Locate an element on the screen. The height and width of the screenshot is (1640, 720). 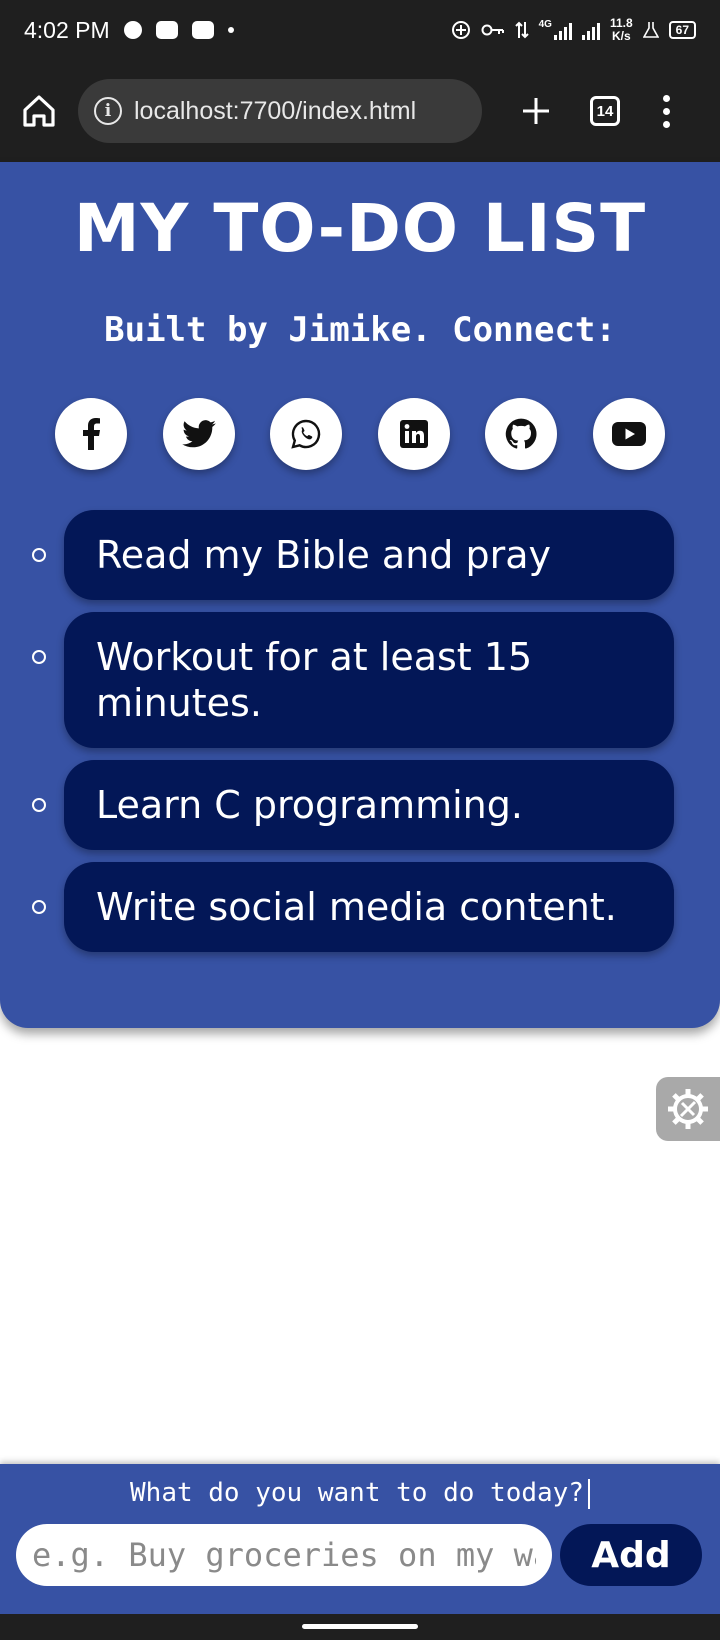
todo-item: Learn C programming. is located at coordinates (369, 805).